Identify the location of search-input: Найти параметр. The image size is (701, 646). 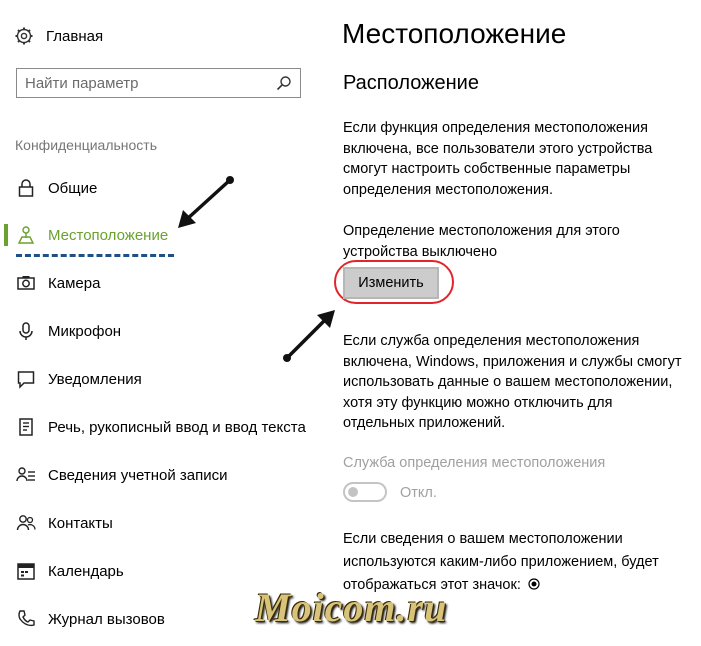
(158, 83).